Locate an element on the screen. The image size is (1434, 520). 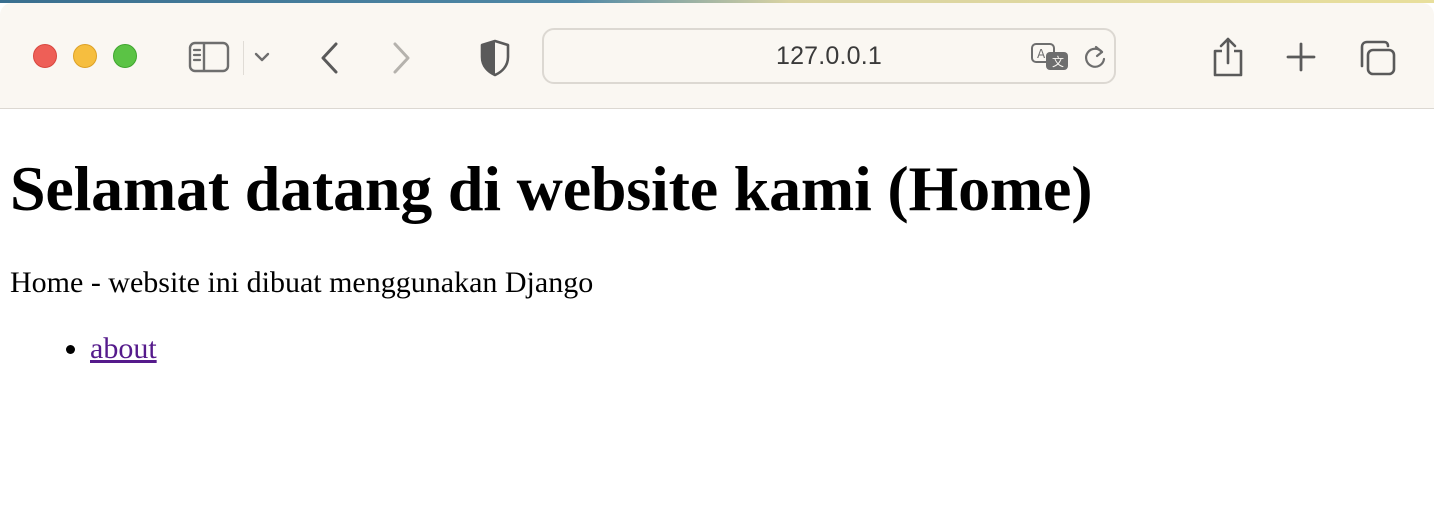
nav-list: about is located at coordinates (715, 349).